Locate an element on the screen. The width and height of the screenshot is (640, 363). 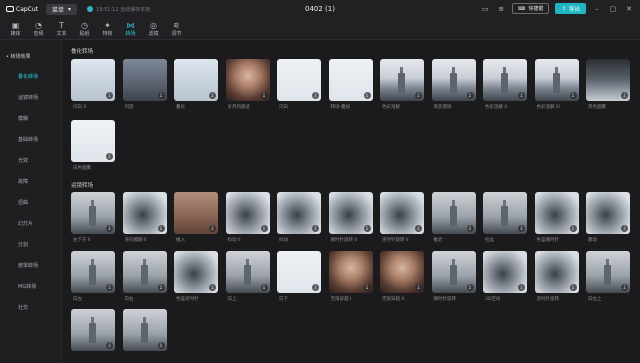
close-icon: ✕ is located at coordinates (629, 9).